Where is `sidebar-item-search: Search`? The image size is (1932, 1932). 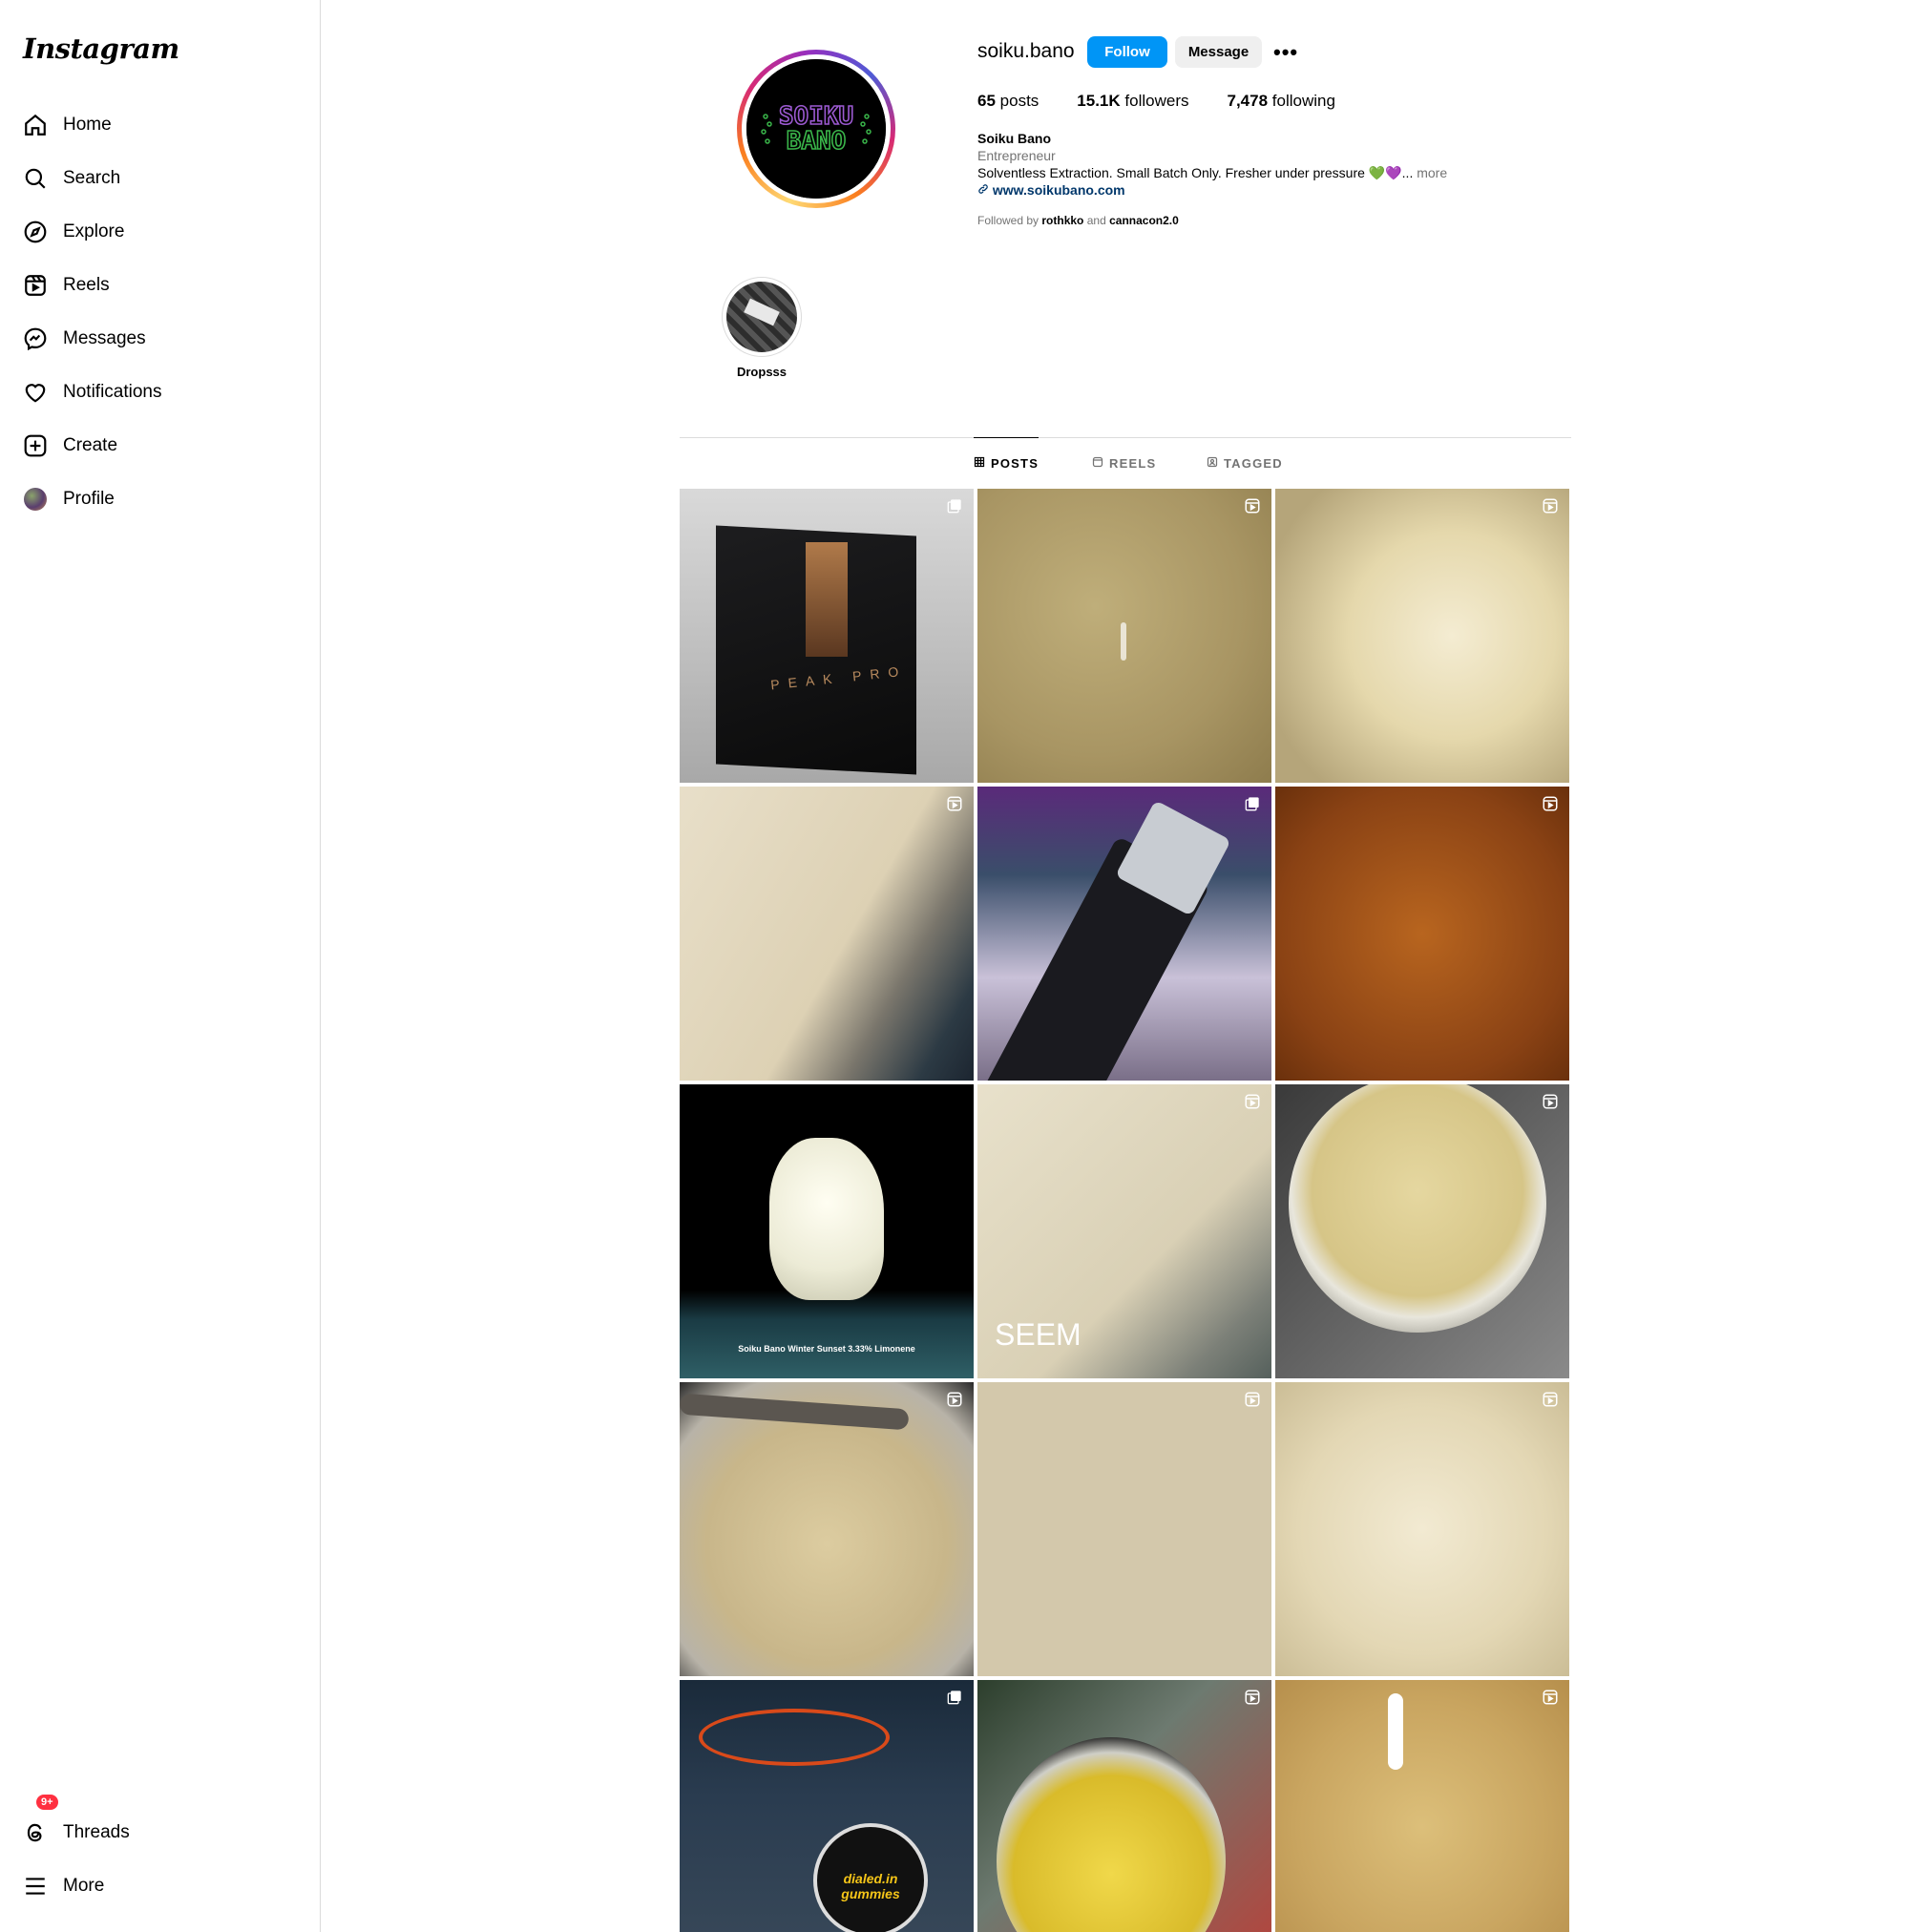
sidebar-item-search: Search is located at coordinates (160, 178).